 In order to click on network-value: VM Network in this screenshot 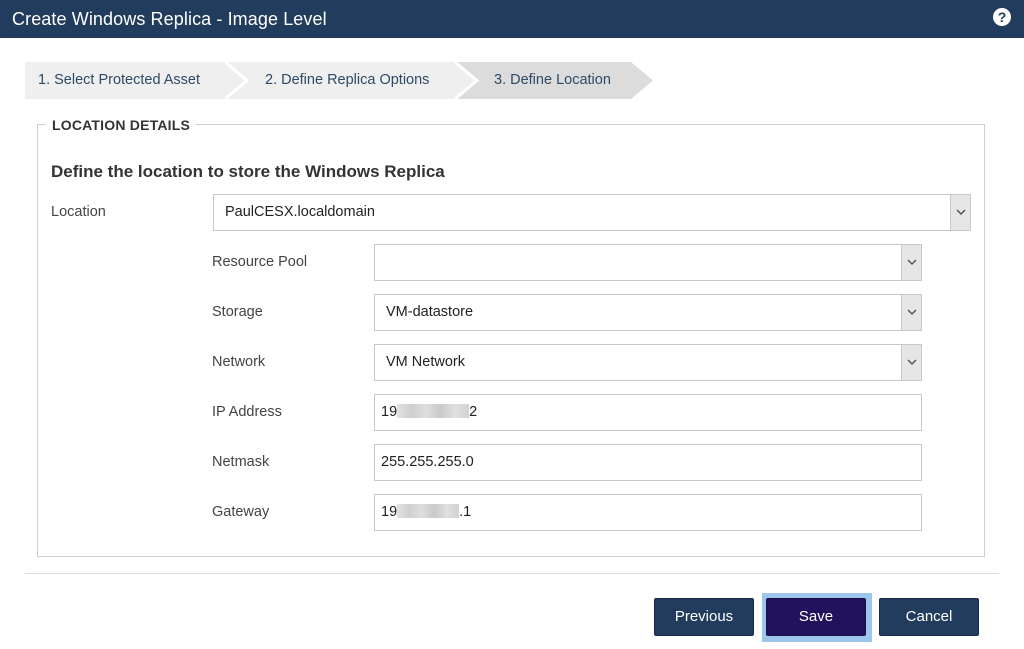, I will do `click(425, 362)`.